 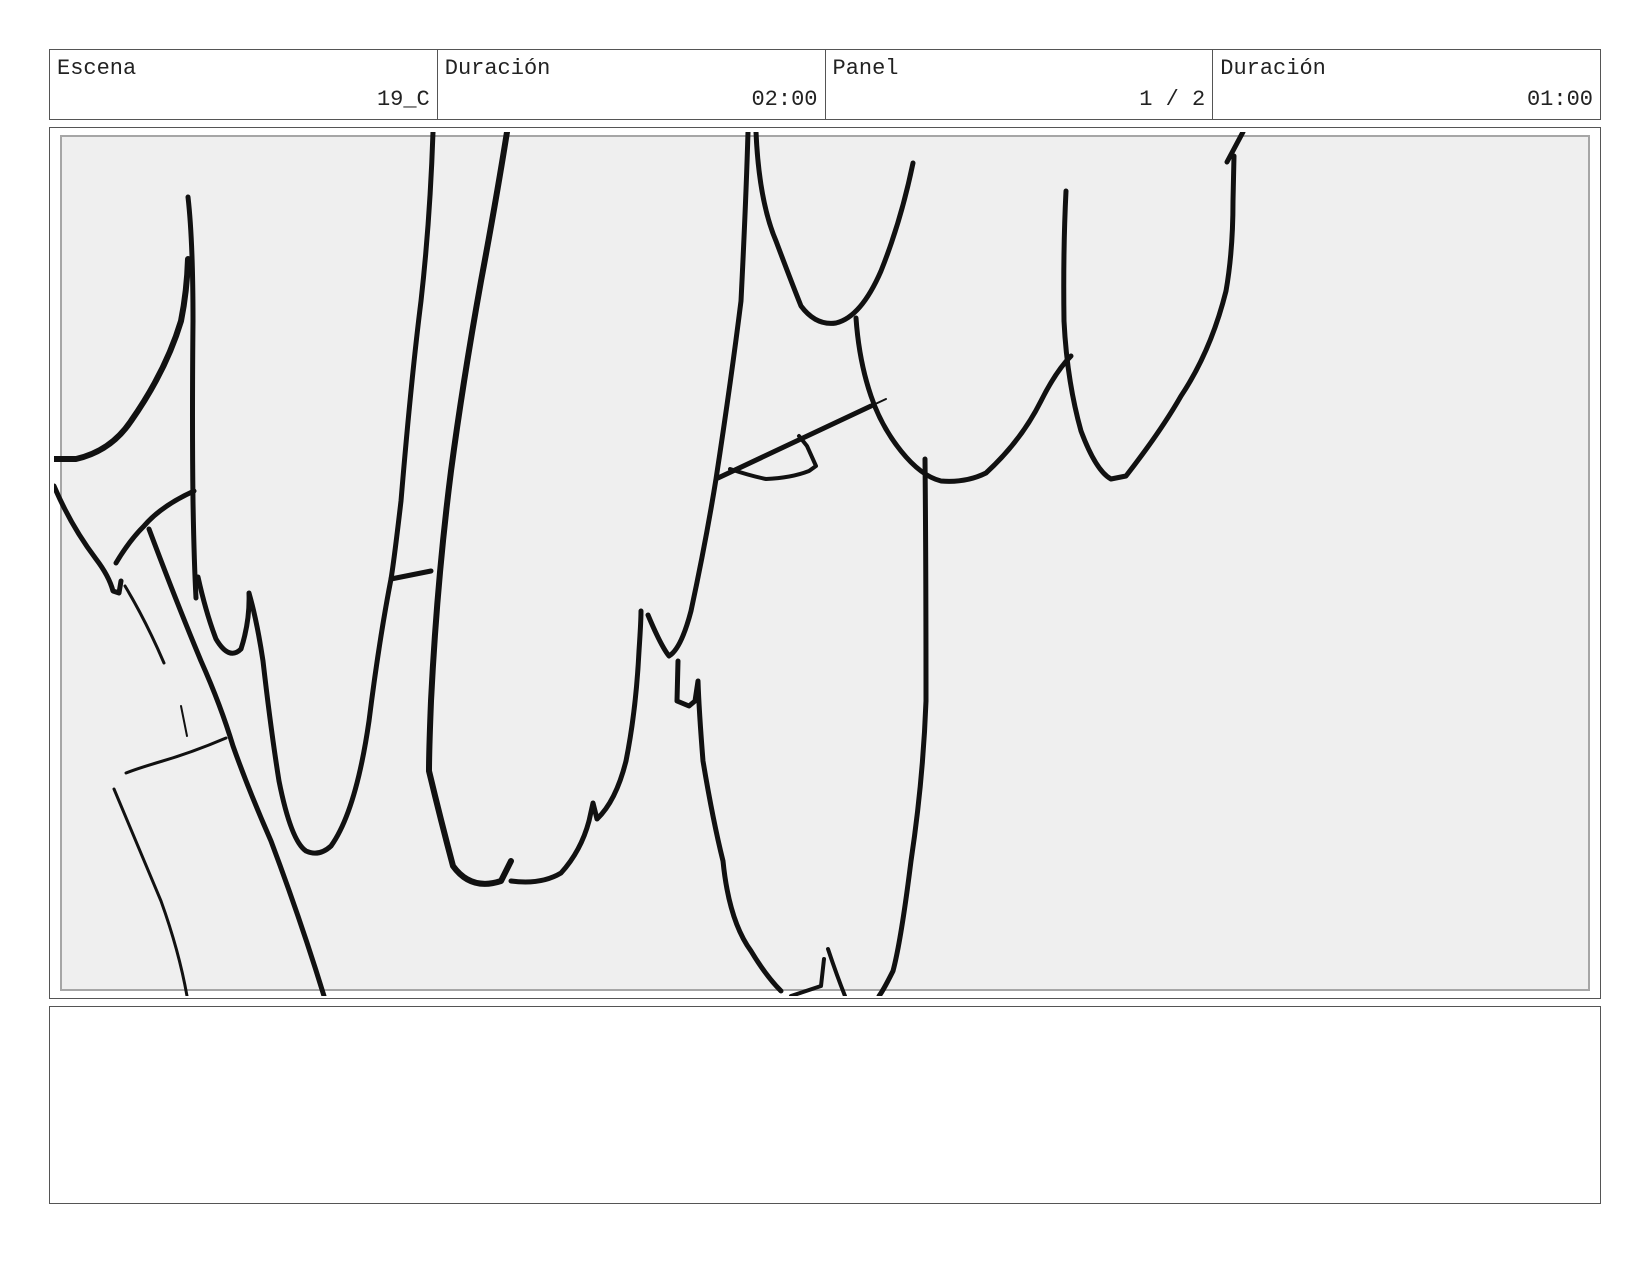 I want to click on panel-notes-box, so click(x=825, y=1105).